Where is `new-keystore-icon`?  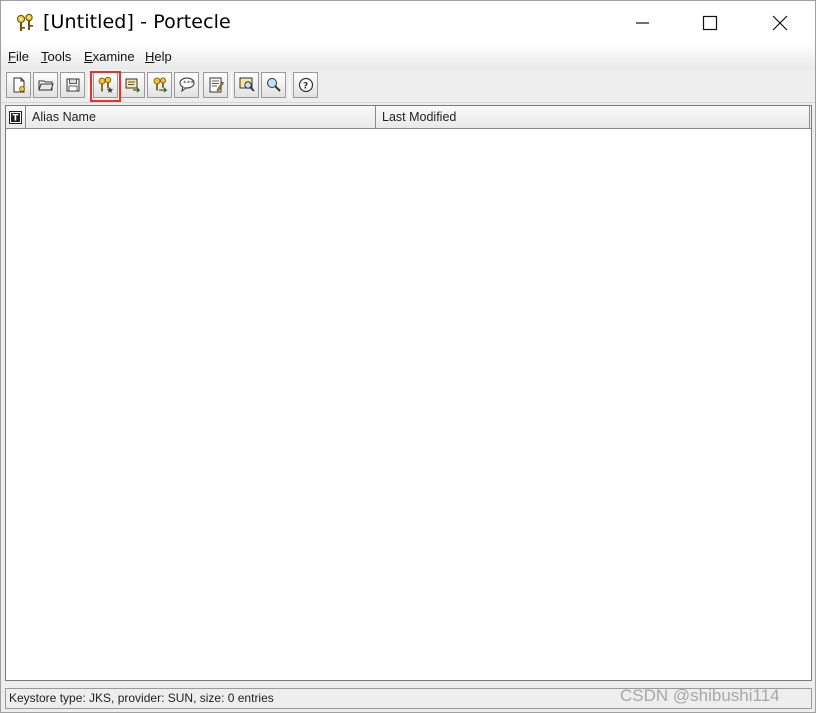
new-keystore-icon is located at coordinates (19, 85).